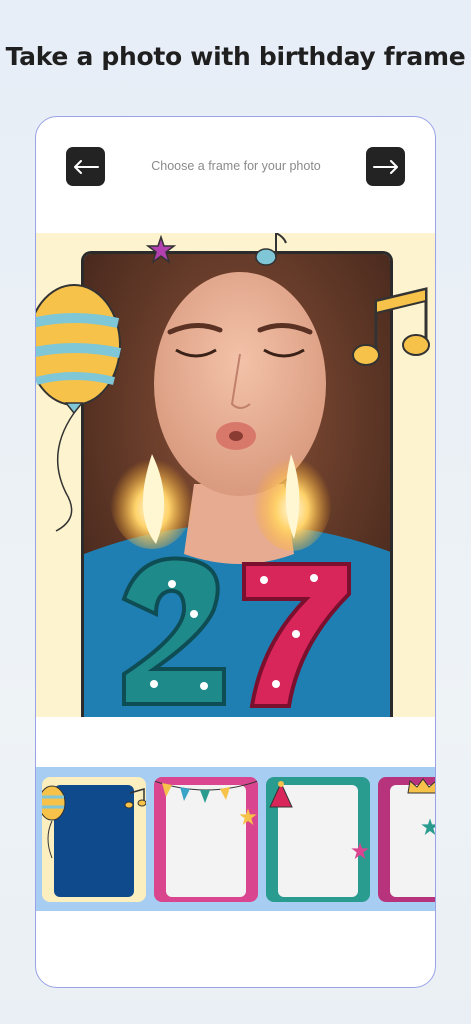 The image size is (471, 1024). I want to click on party-hat-icon, so click(281, 794).